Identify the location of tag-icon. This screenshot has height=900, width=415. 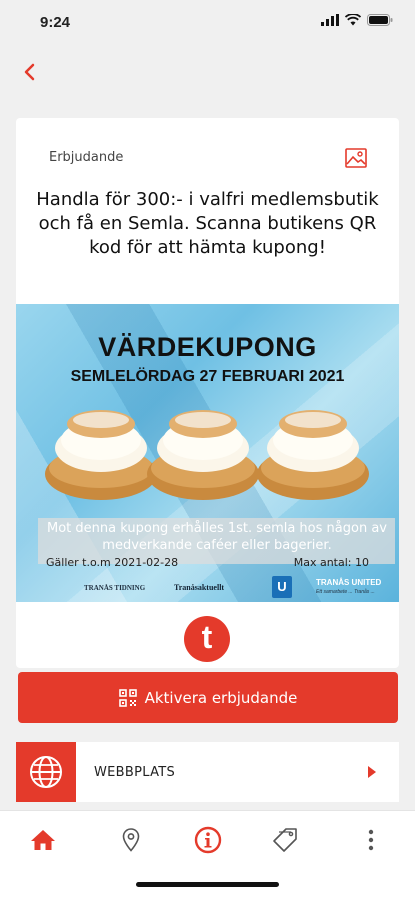
(285, 840).